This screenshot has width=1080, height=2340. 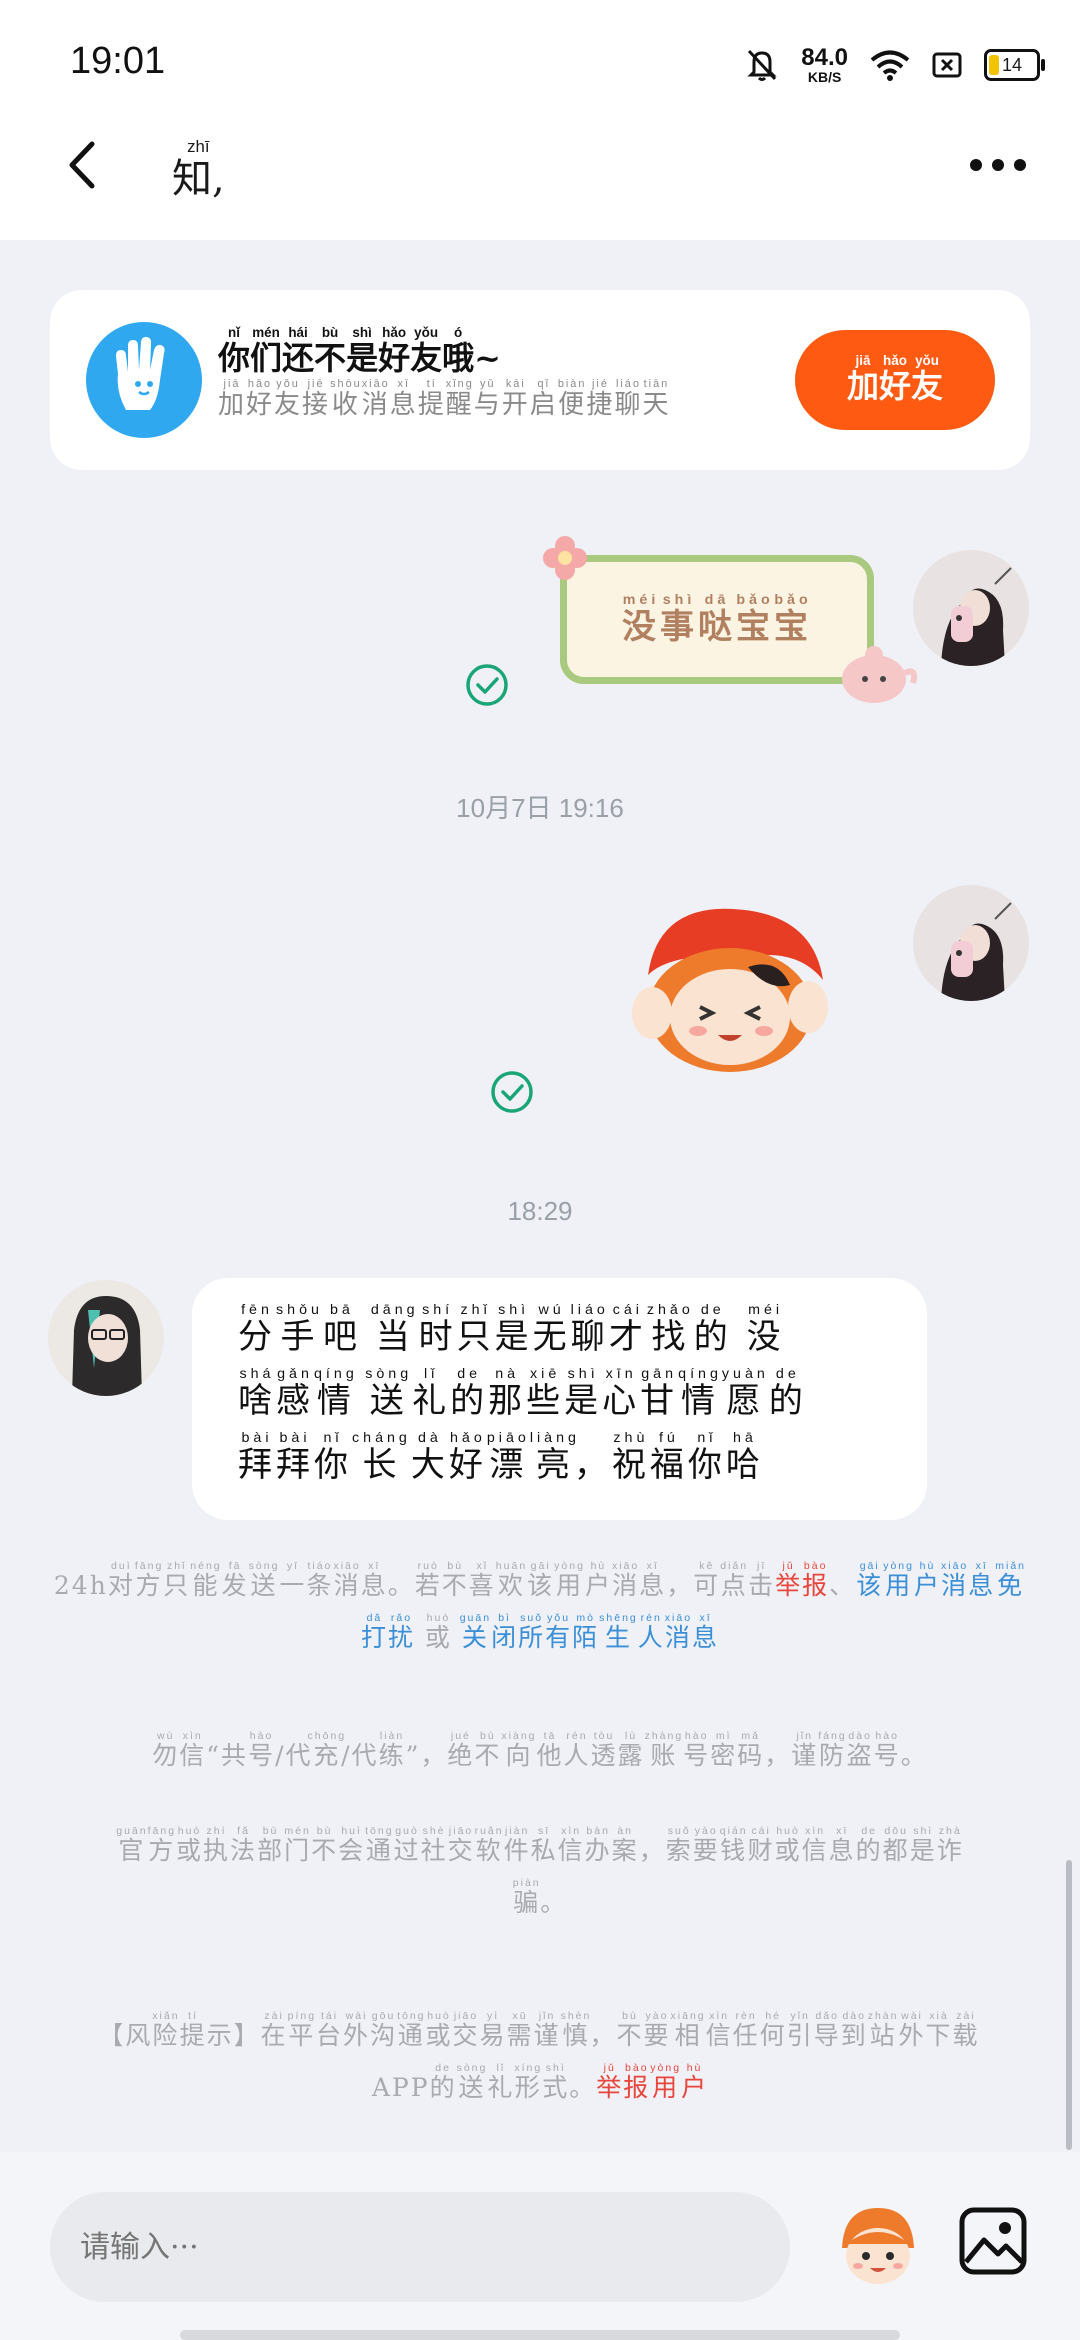 What do you see at coordinates (472, 2082) in the screenshot?
I see `notice-risk-char: 送sòng` at bounding box center [472, 2082].